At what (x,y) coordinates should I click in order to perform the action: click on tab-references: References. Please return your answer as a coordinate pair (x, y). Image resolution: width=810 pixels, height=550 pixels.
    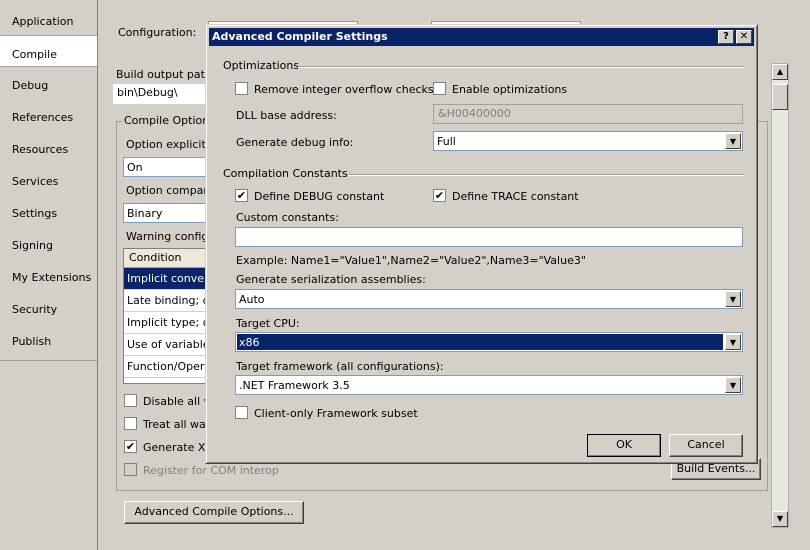
    Looking at the image, I should click on (49, 115).